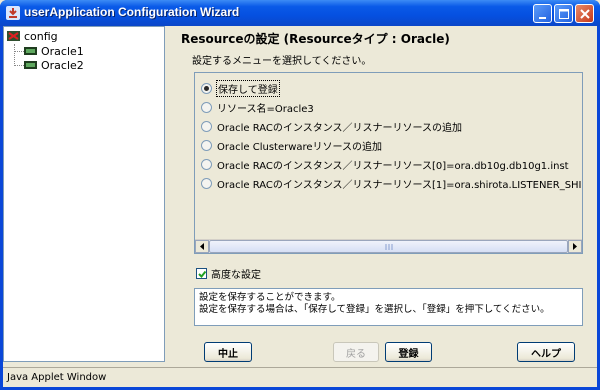  What do you see at coordinates (206, 88) in the screenshot?
I see `radio-selected-icon` at bounding box center [206, 88].